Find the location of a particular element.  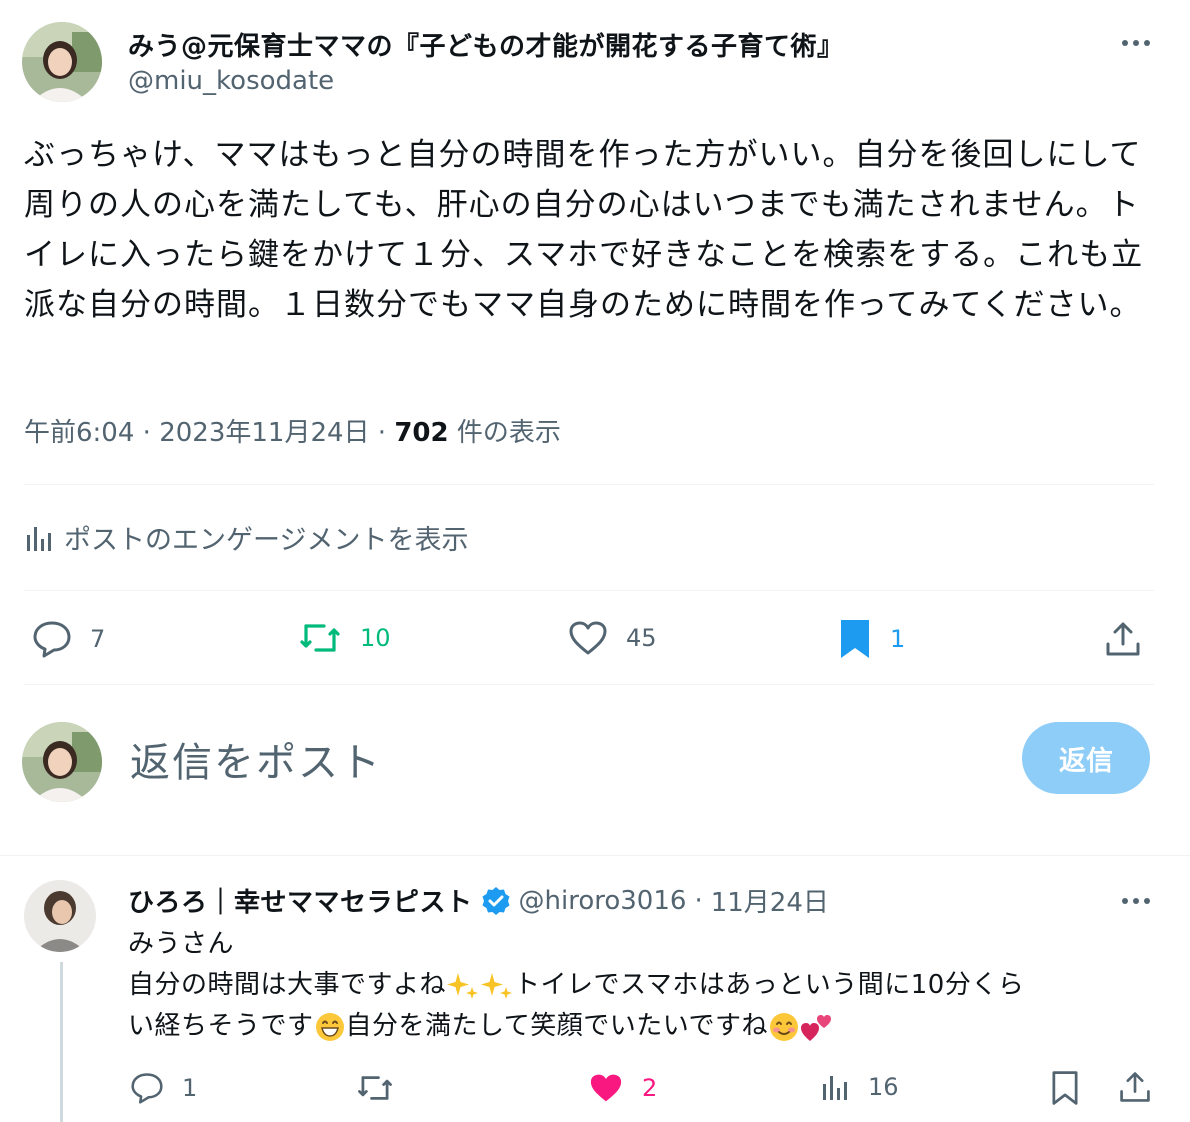

post-time: 午前6:04 is located at coordinates (79, 433).